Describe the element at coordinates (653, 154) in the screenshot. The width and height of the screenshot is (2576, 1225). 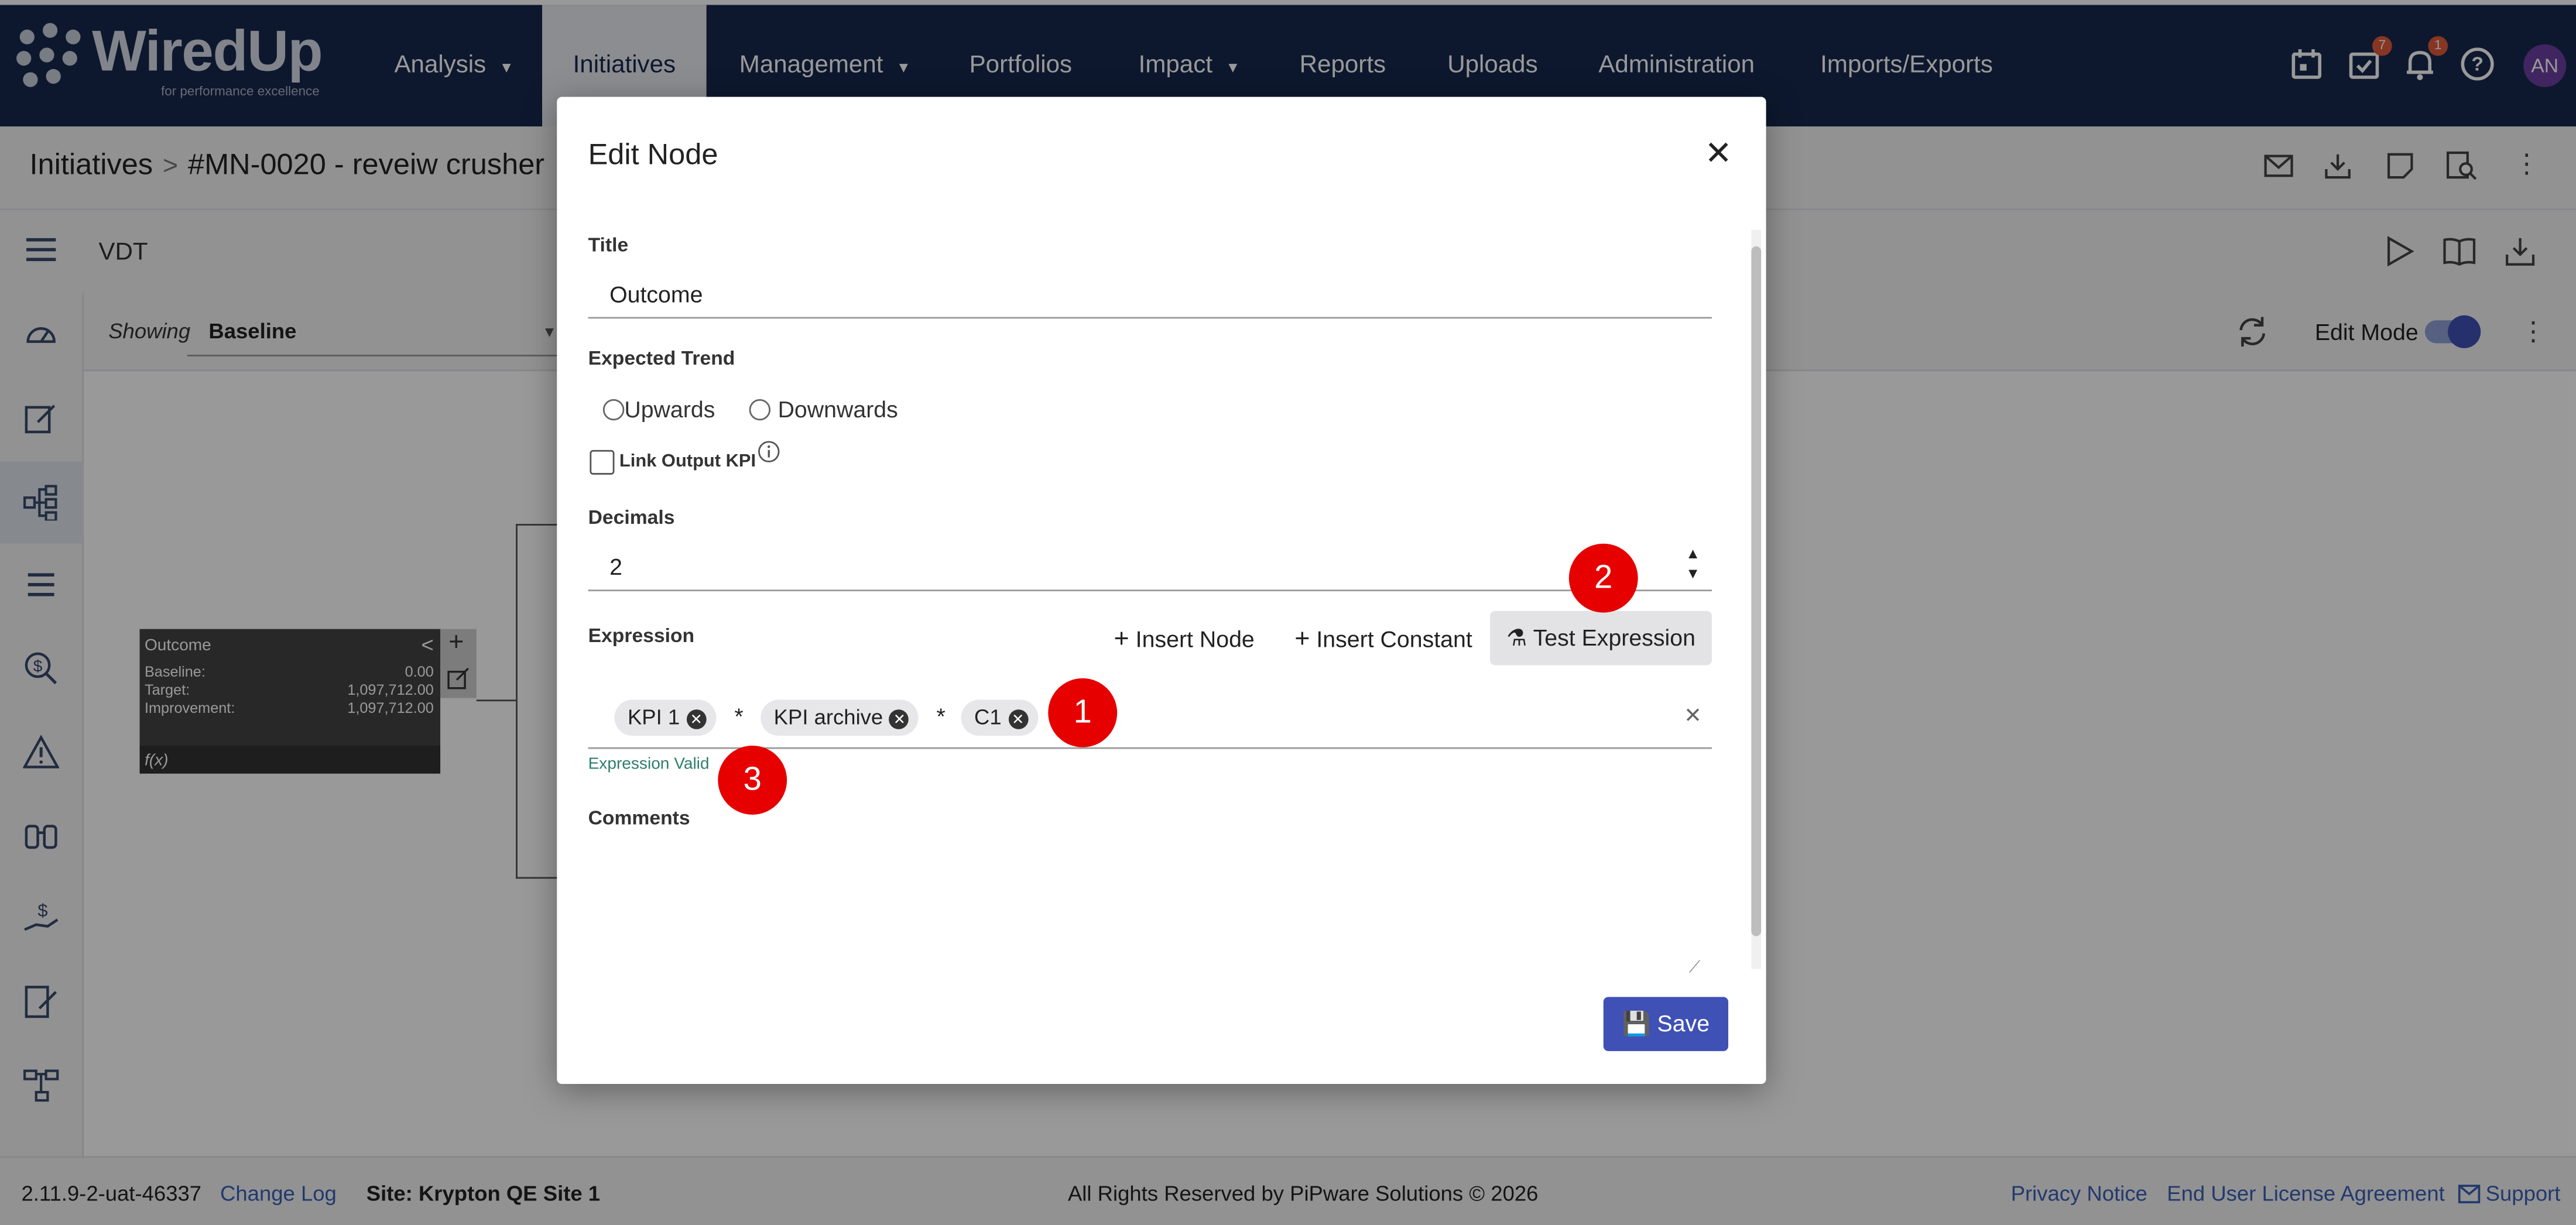
I see `dialog-title: Edit Node` at that location.